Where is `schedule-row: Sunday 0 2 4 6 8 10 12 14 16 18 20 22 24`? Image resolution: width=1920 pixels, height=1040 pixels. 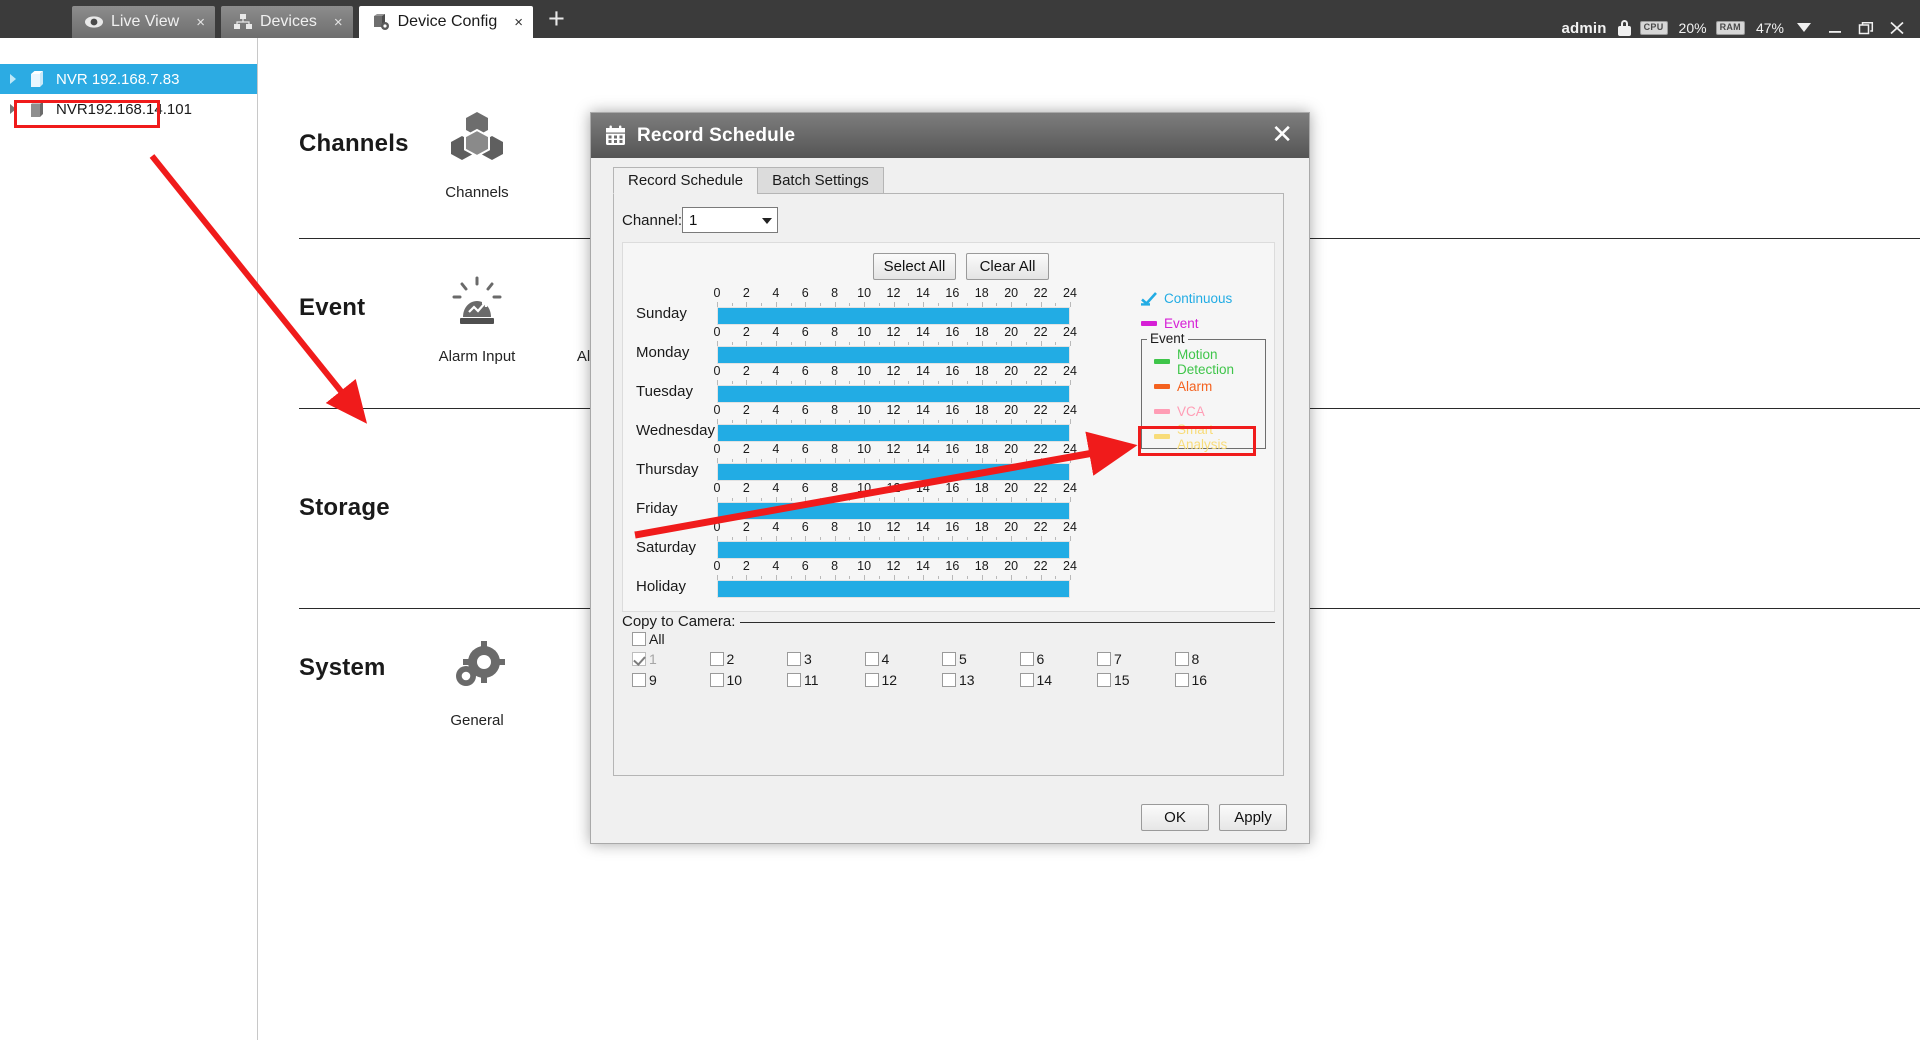
schedule-row: Sunday 0 2 4 6 8 10 12 14 16 18 20 22 24 is located at coordinates (881, 305).